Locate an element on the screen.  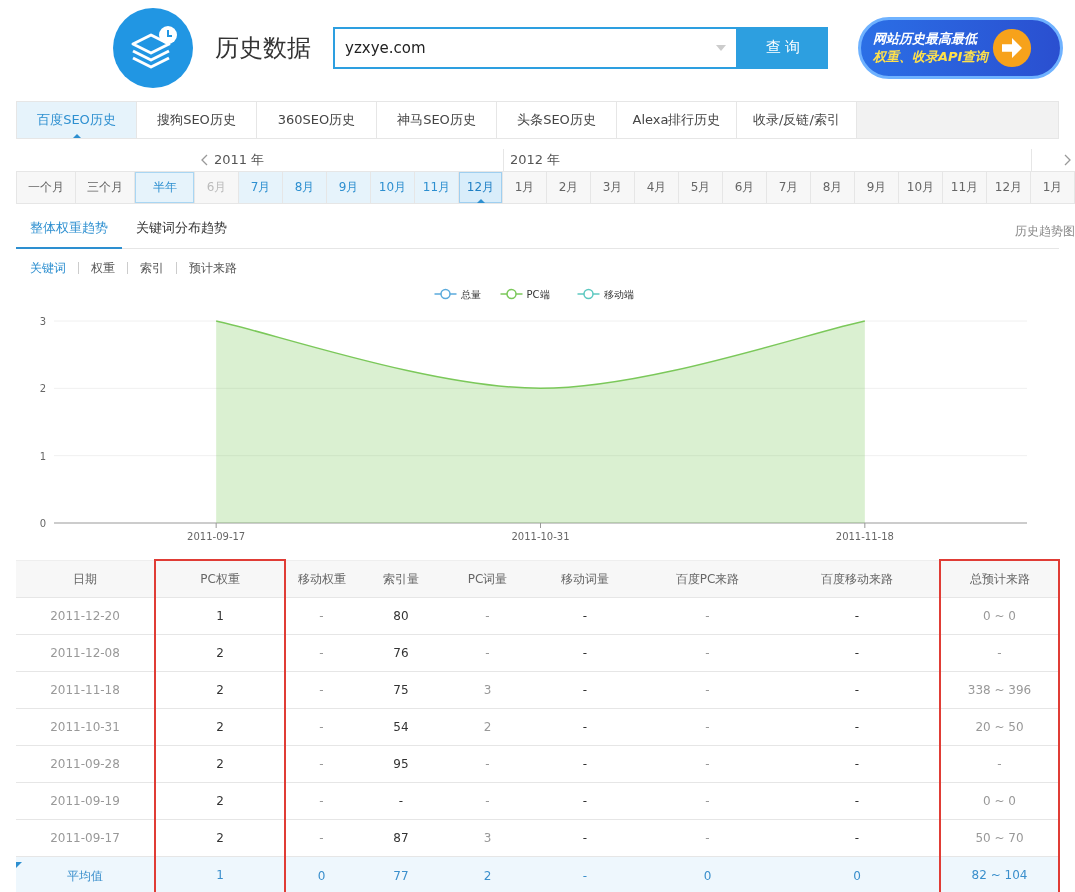
legend-item: 移动端 is located at coordinates (605, 294).